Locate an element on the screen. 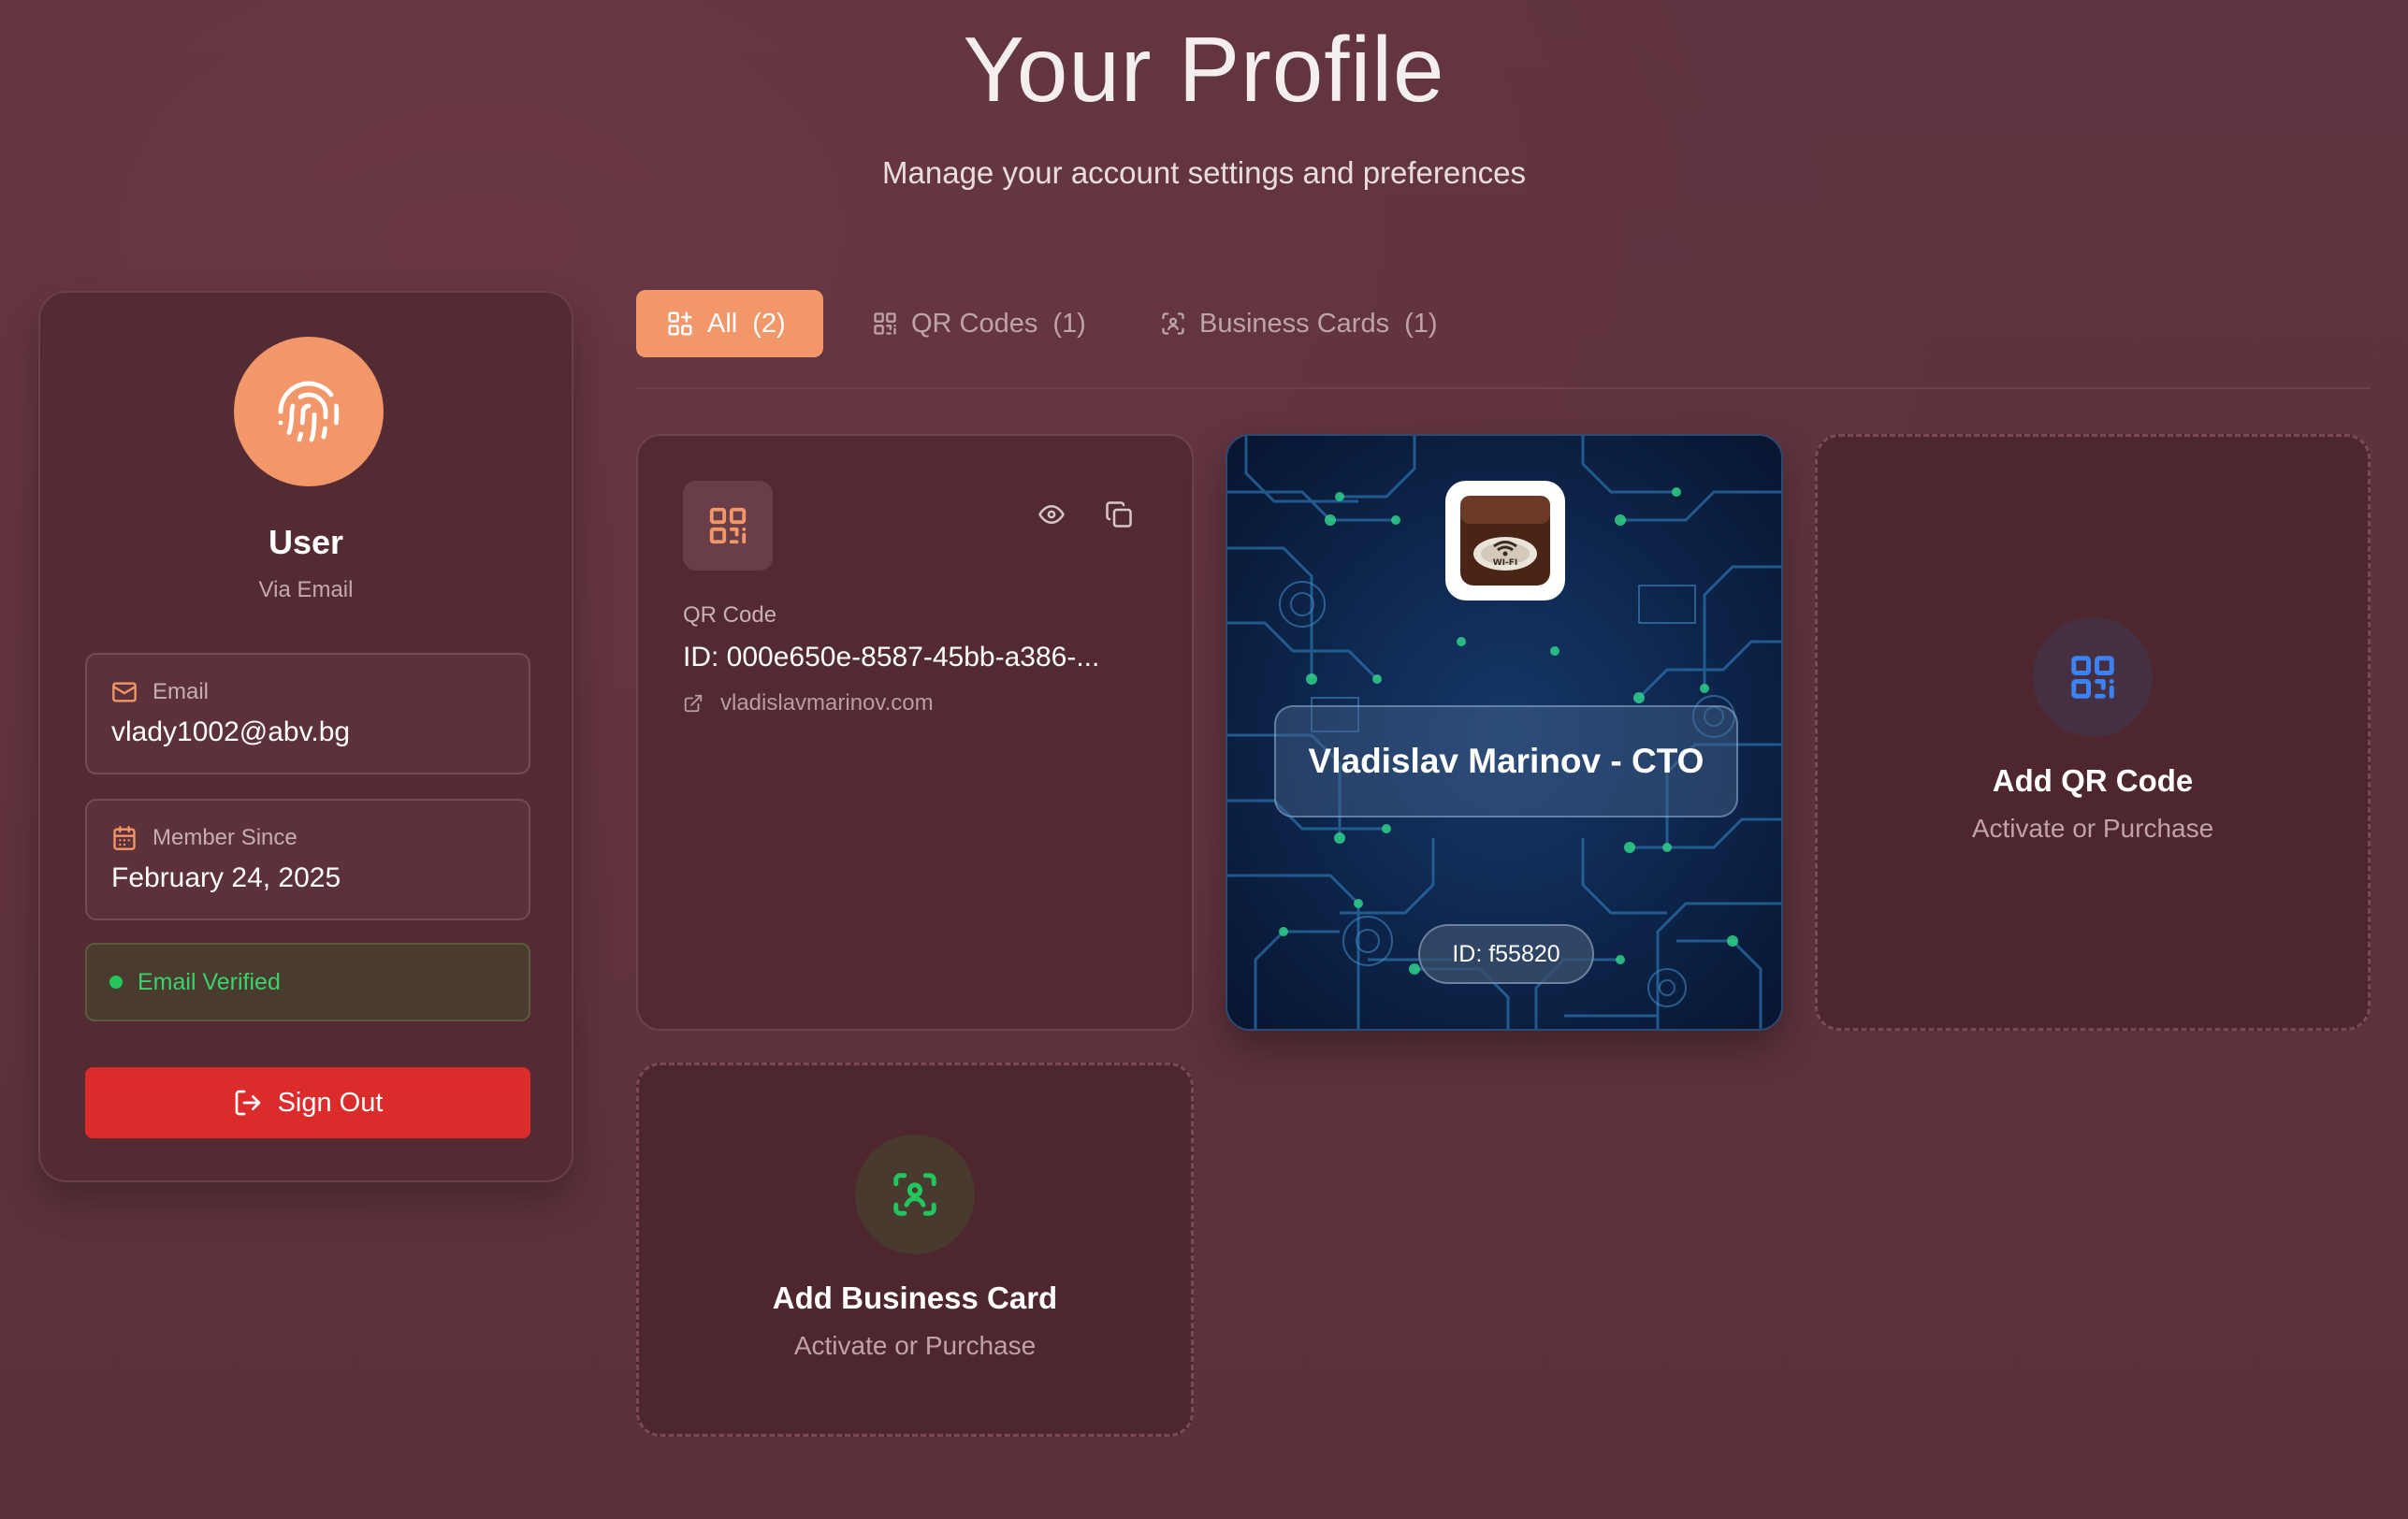 The height and width of the screenshot is (1519, 2408). copy-icon is located at coordinates (1119, 514).